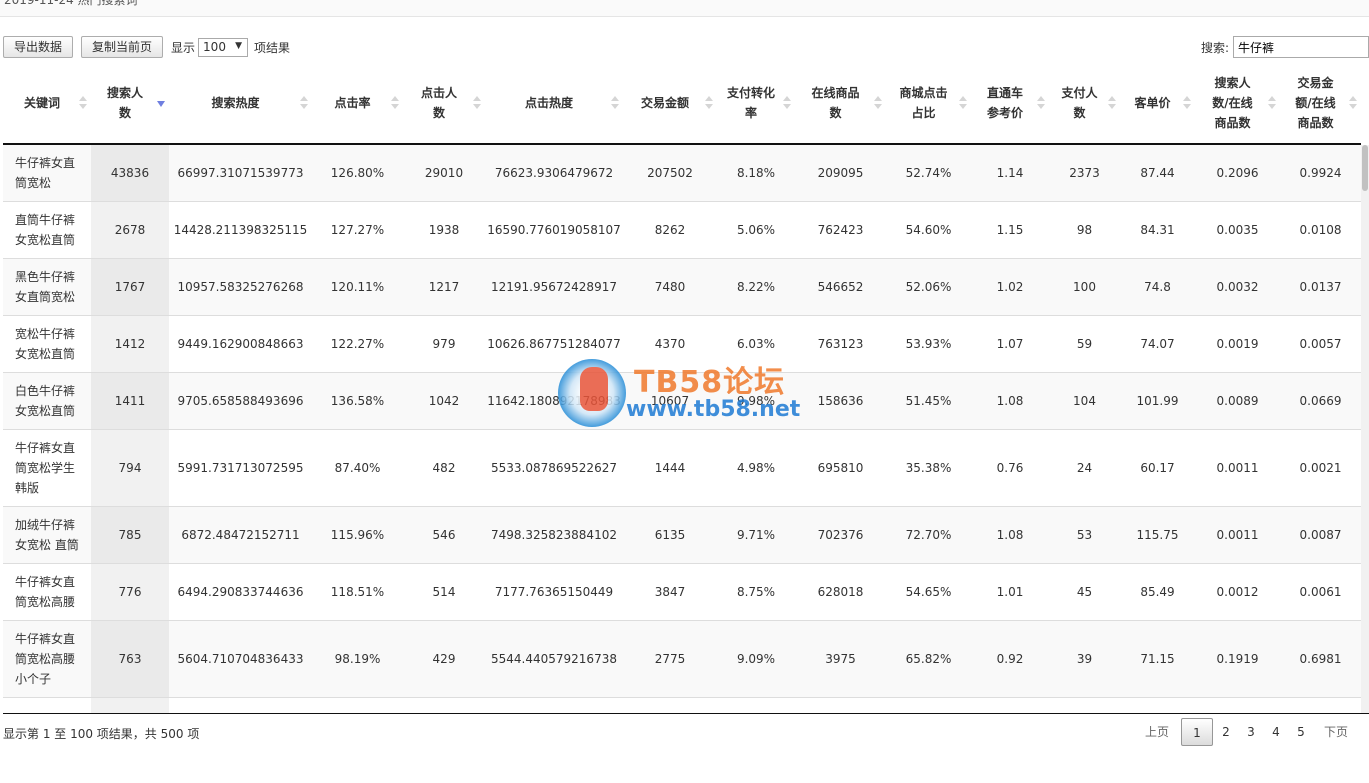 The width and height of the screenshot is (1369, 783). Describe the element at coordinates (357, 103) in the screenshot. I see `column-header: 点击率` at that location.